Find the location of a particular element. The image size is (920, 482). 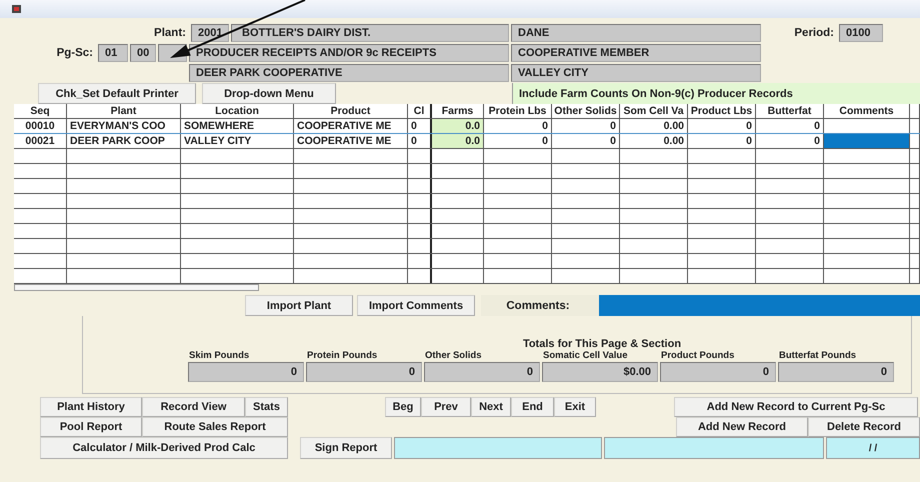

date-field: / / is located at coordinates (873, 448).